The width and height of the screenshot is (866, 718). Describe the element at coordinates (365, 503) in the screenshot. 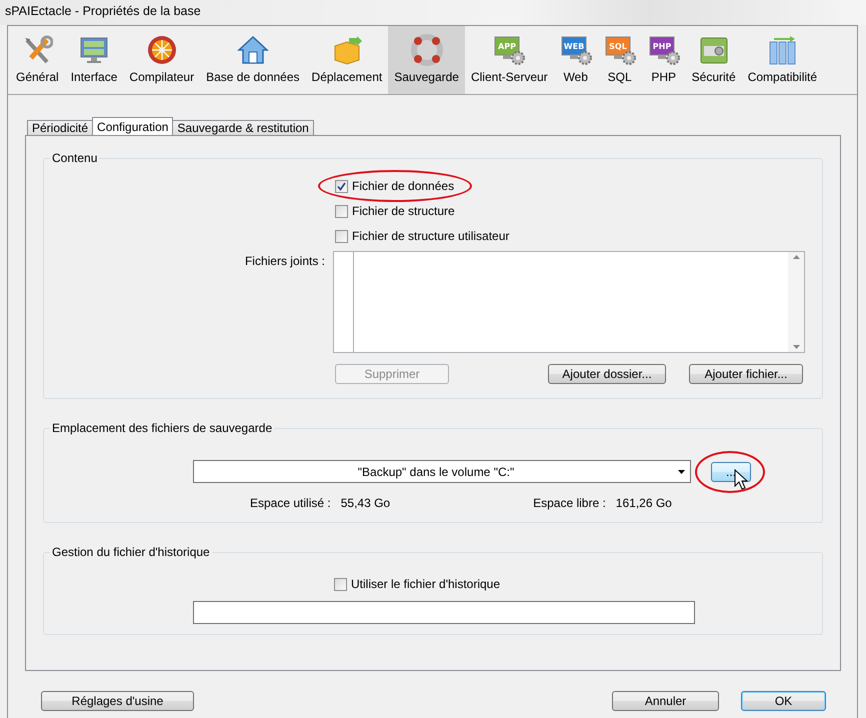

I see `used-space-value: 55,43 Go` at that location.